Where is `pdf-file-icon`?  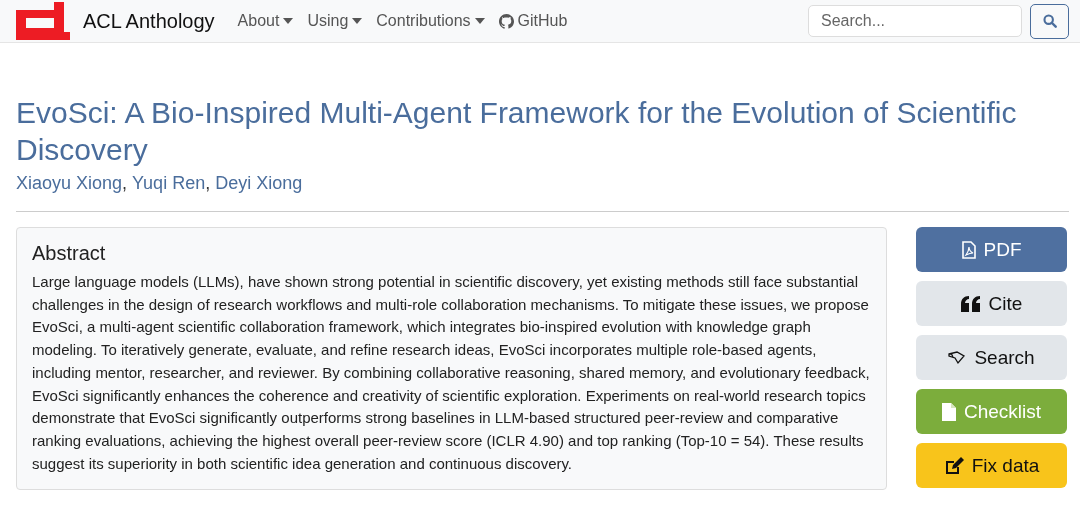 pdf-file-icon is located at coordinates (968, 249).